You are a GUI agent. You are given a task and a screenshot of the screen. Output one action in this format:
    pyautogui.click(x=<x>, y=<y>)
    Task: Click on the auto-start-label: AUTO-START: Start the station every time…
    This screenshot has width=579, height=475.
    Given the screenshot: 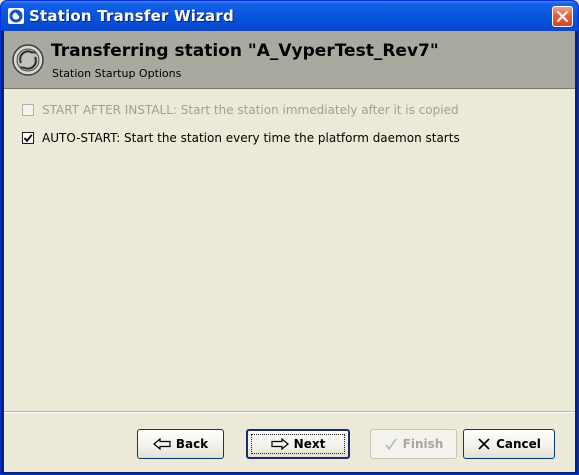 What is the action you would take?
    pyautogui.click(x=251, y=138)
    